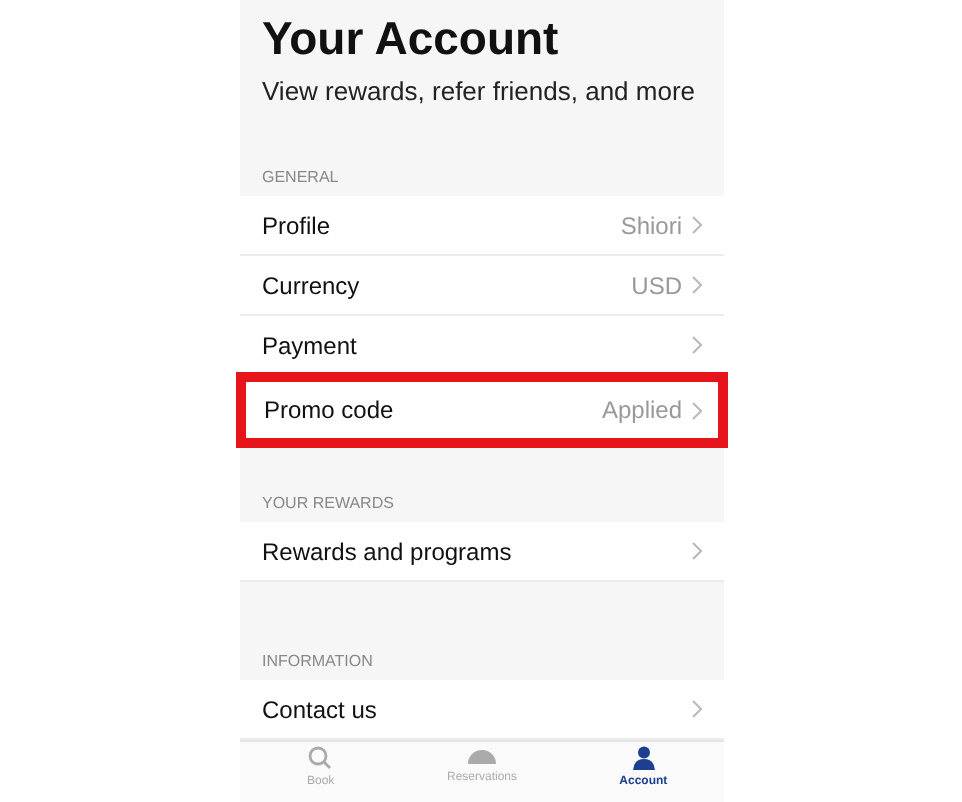 The height and width of the screenshot is (802, 962). What do you see at coordinates (296, 225) in the screenshot?
I see `row-label: Profile` at bounding box center [296, 225].